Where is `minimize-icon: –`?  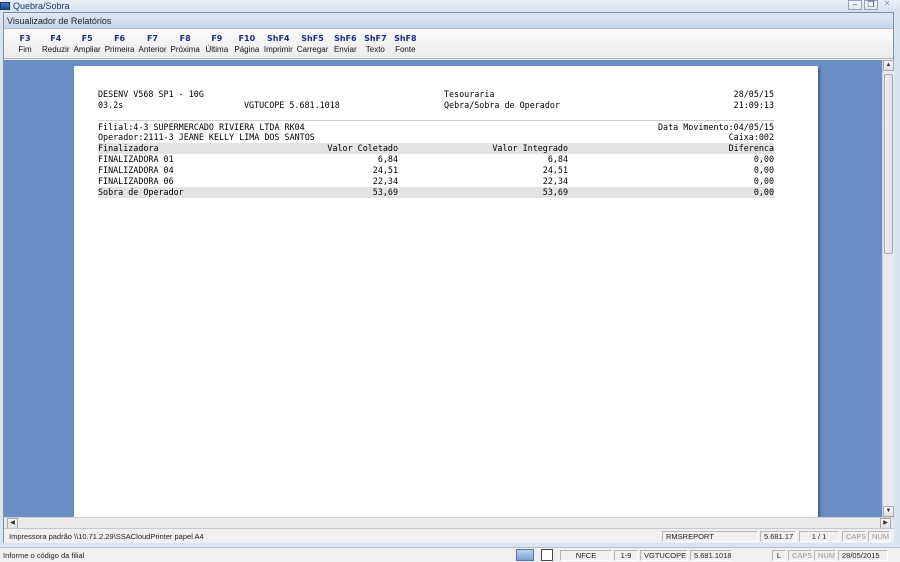 minimize-icon: – is located at coordinates (855, 5).